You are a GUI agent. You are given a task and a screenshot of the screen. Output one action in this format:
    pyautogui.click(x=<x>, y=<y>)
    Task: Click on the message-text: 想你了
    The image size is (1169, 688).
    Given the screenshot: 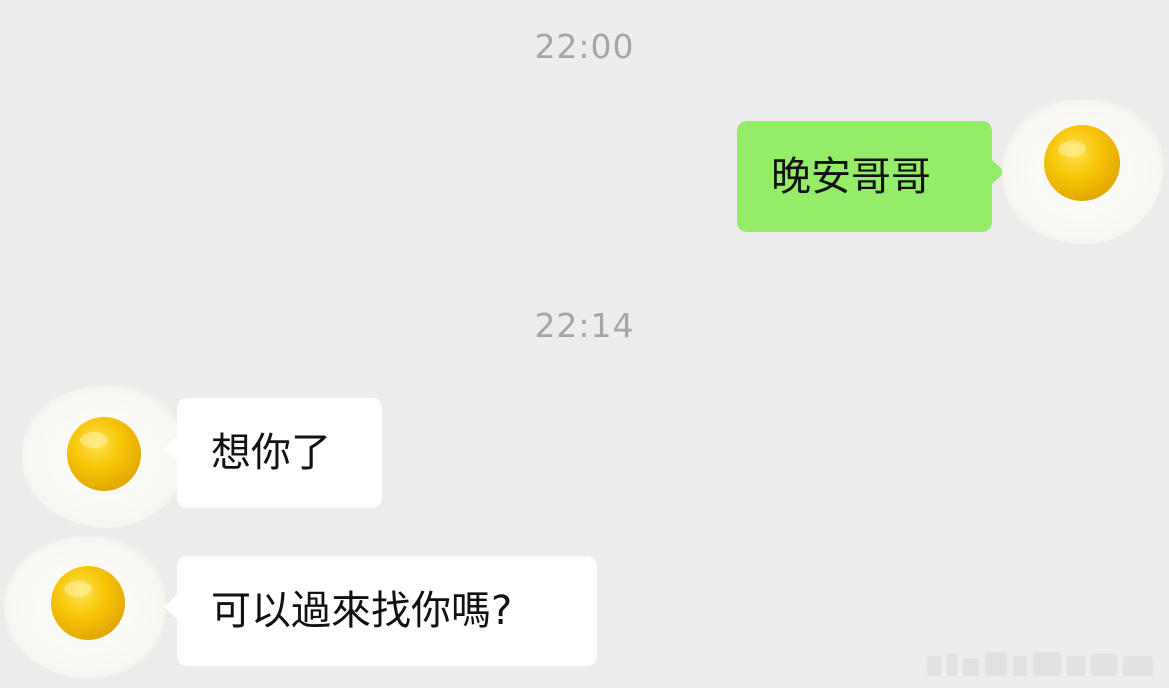 What is the action you would take?
    pyautogui.click(x=271, y=453)
    